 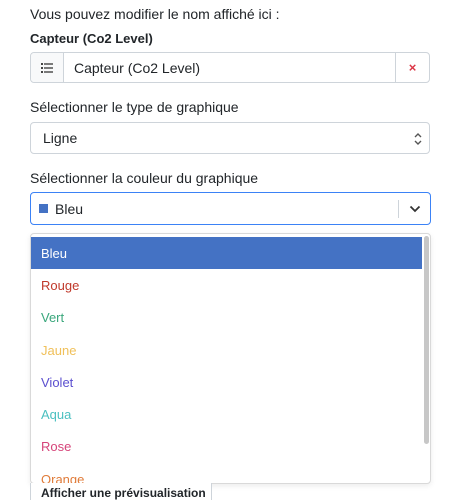 What do you see at coordinates (226, 473) in the screenshot?
I see `color-option: Orange` at bounding box center [226, 473].